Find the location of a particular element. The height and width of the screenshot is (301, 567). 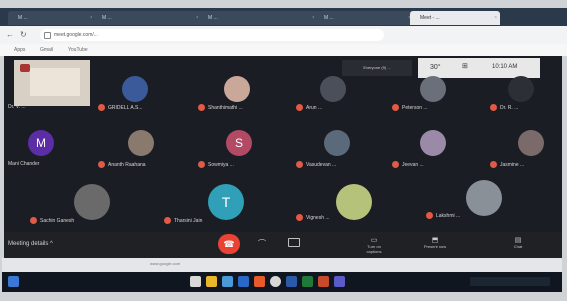

captions-button: ▭ Turn on captions is located at coordinates (374, 245).